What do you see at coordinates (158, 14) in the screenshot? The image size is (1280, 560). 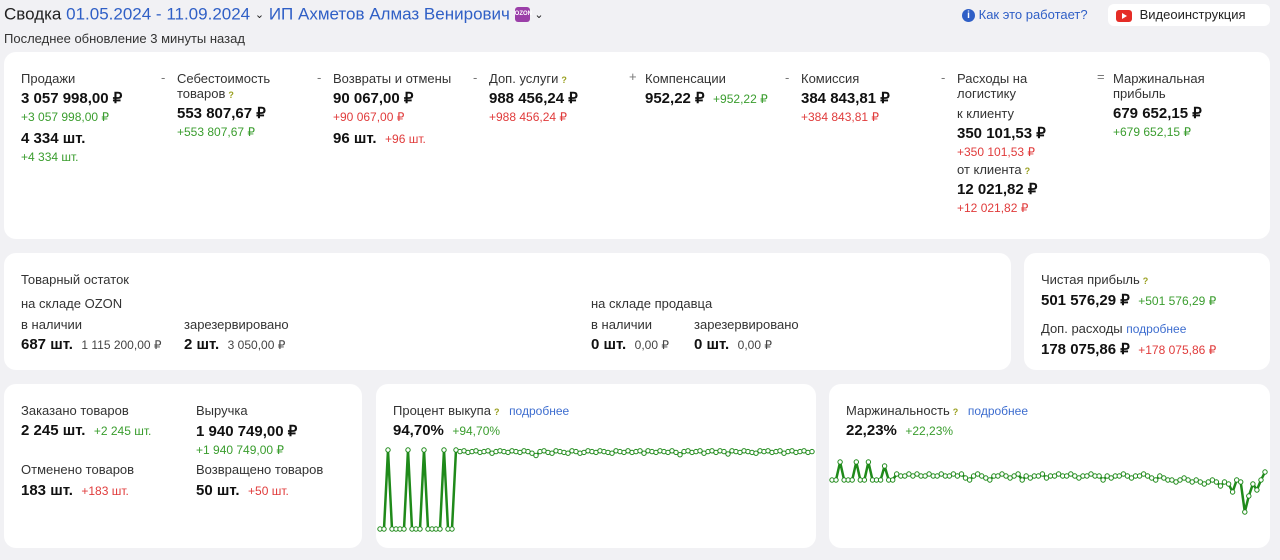 I see `date-range-picker: 01.05.2024 - 11.09.2024` at bounding box center [158, 14].